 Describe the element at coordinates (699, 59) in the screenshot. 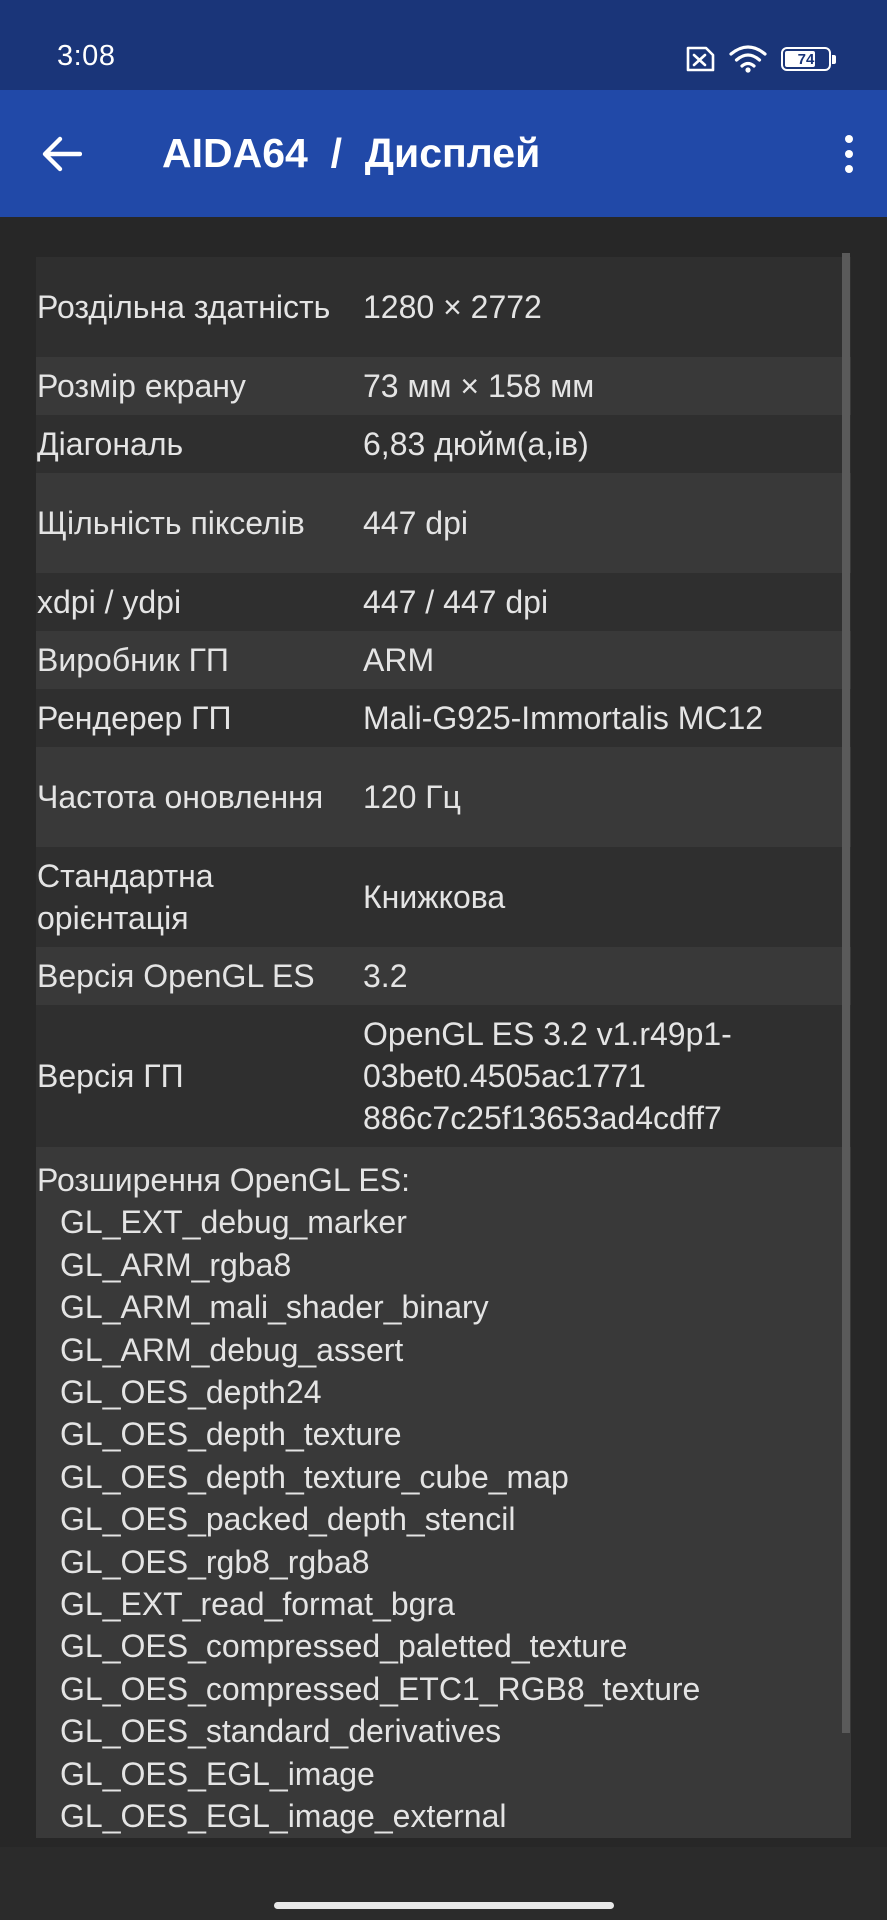

I see `sim-off-icon` at that location.